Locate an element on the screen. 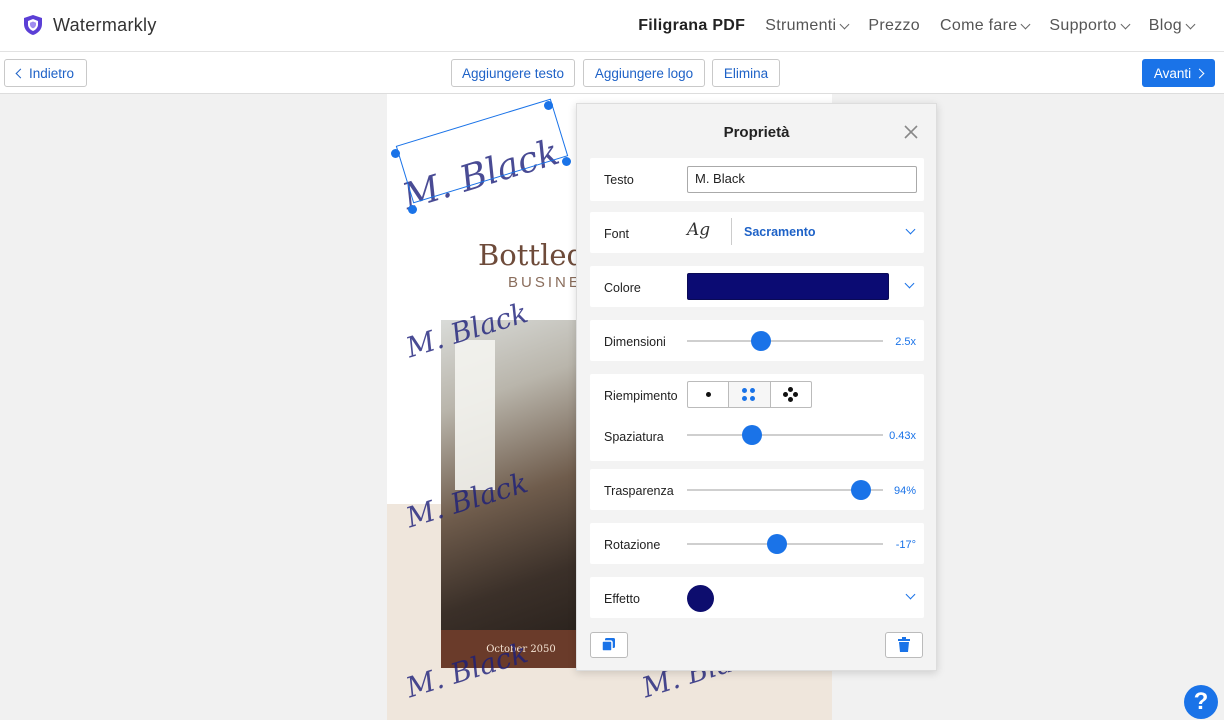 This screenshot has width=1224, height=720. nav-item-strumenti: Strumenti is located at coordinates (807, 26).